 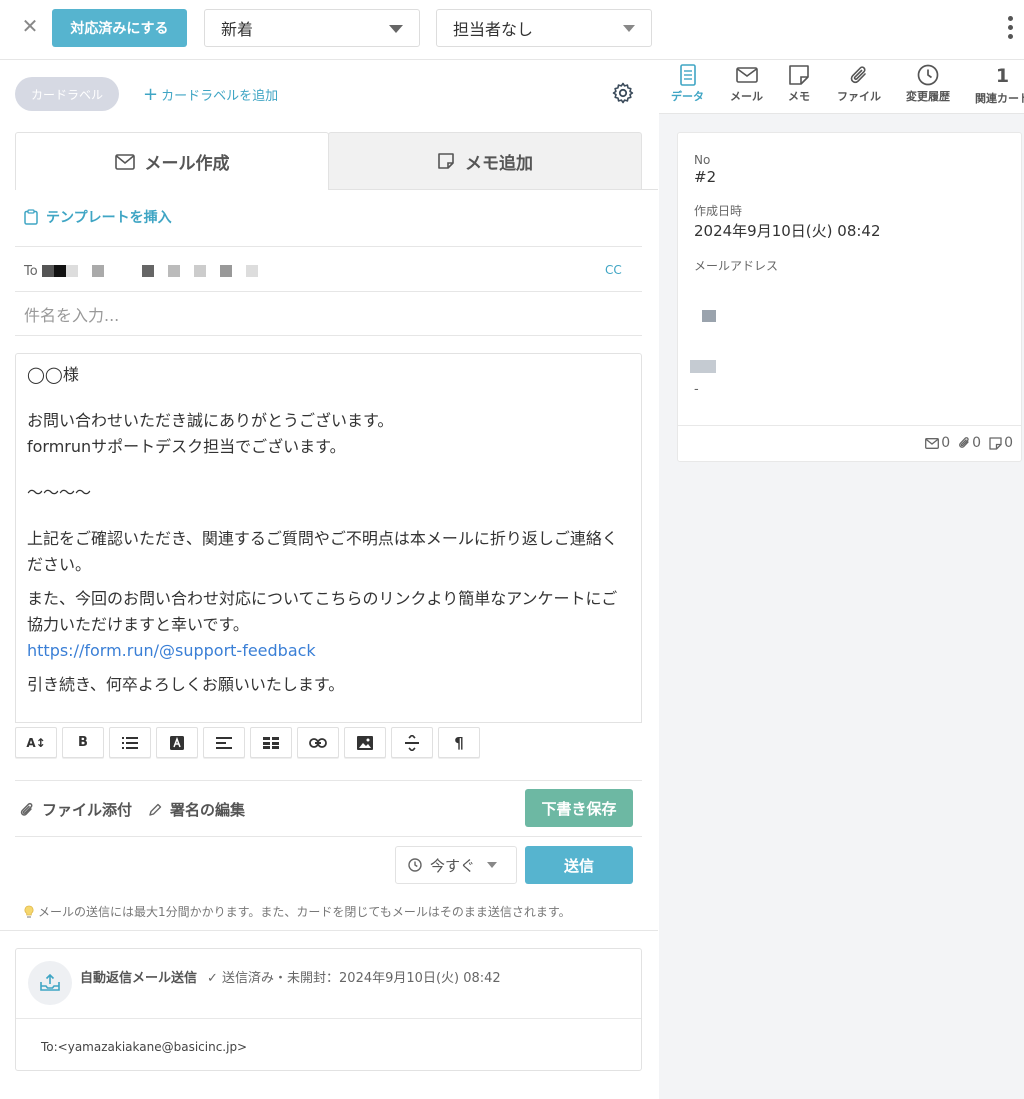 What do you see at coordinates (30, 26) in the screenshot?
I see `close-icon: ✕` at bounding box center [30, 26].